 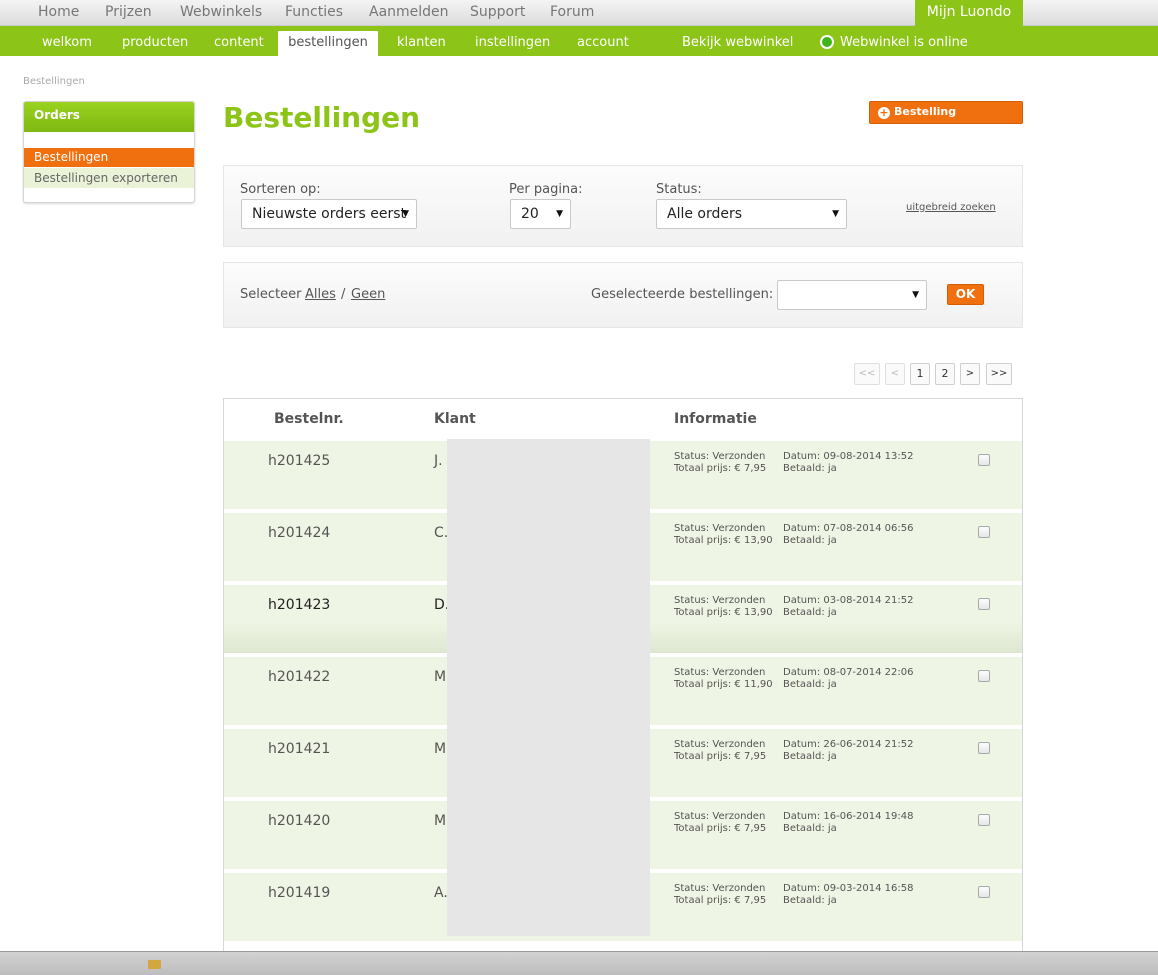 What do you see at coordinates (965, 294) in the screenshot?
I see `ok-button: OK` at bounding box center [965, 294].